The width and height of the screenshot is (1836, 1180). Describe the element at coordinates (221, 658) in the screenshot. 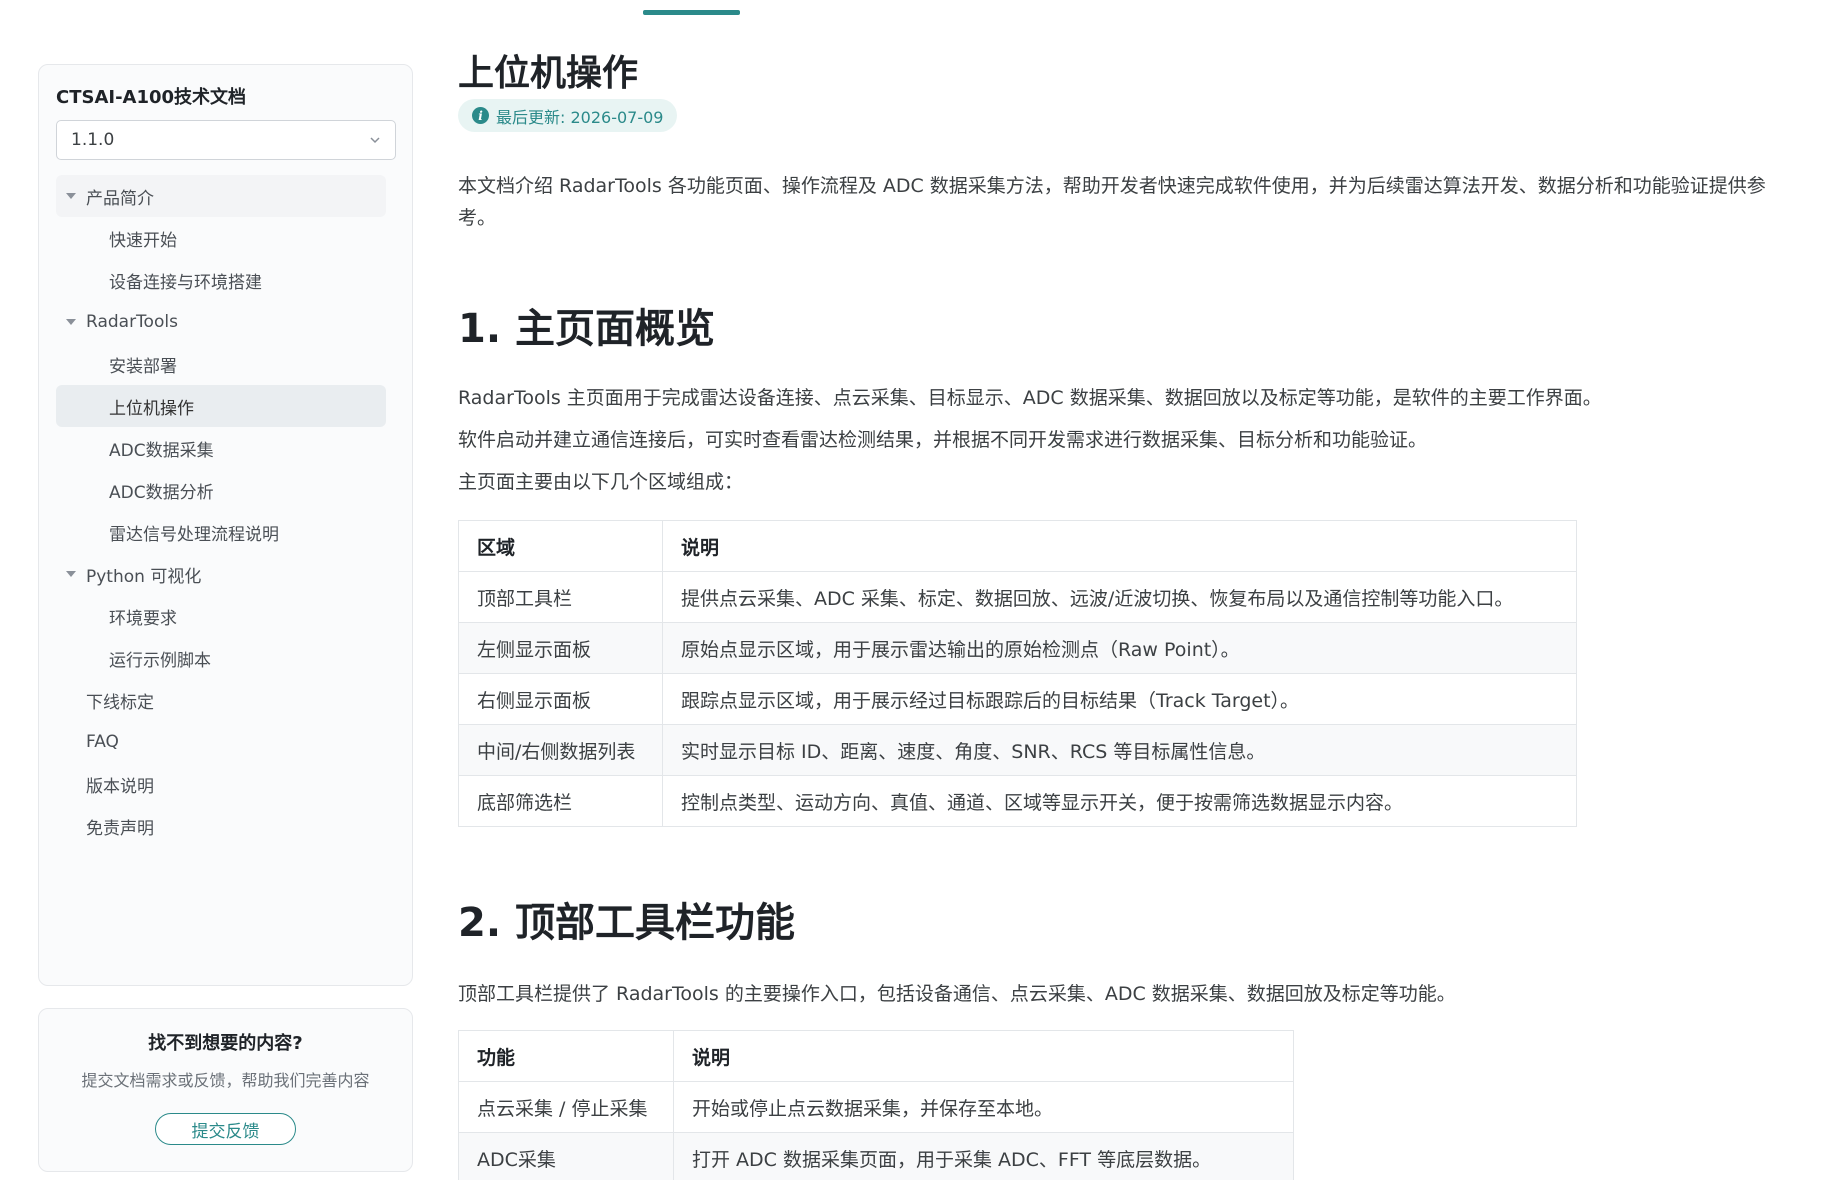

I see `sidebar-item-run-example: 运行示例脚本` at that location.